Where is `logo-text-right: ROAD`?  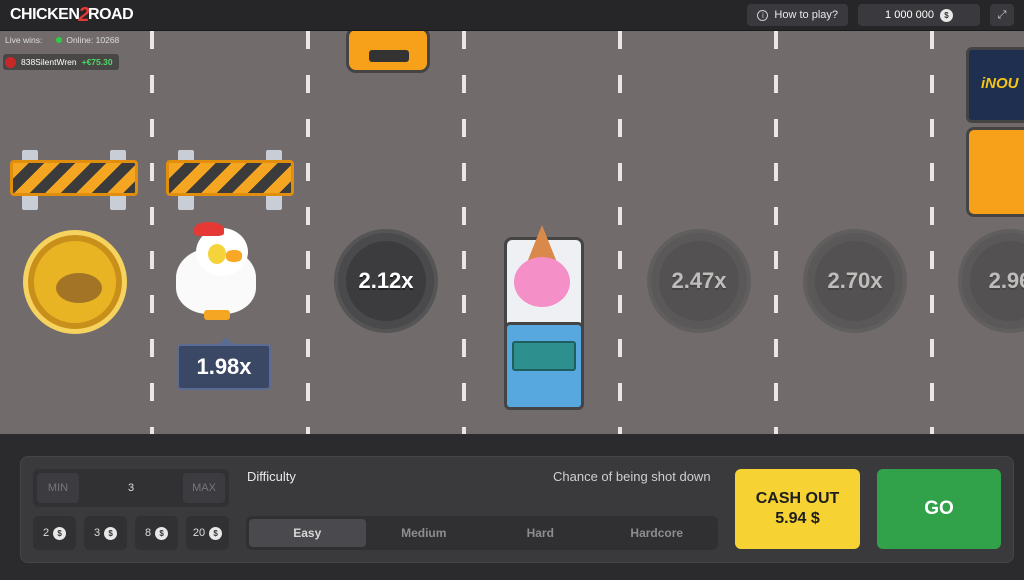
logo-text-right: ROAD is located at coordinates (111, 14).